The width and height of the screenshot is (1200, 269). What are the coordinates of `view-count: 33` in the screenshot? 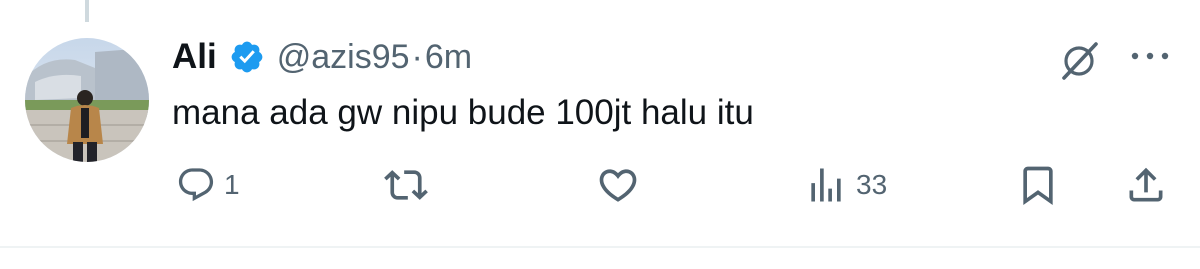 It's located at (872, 184).